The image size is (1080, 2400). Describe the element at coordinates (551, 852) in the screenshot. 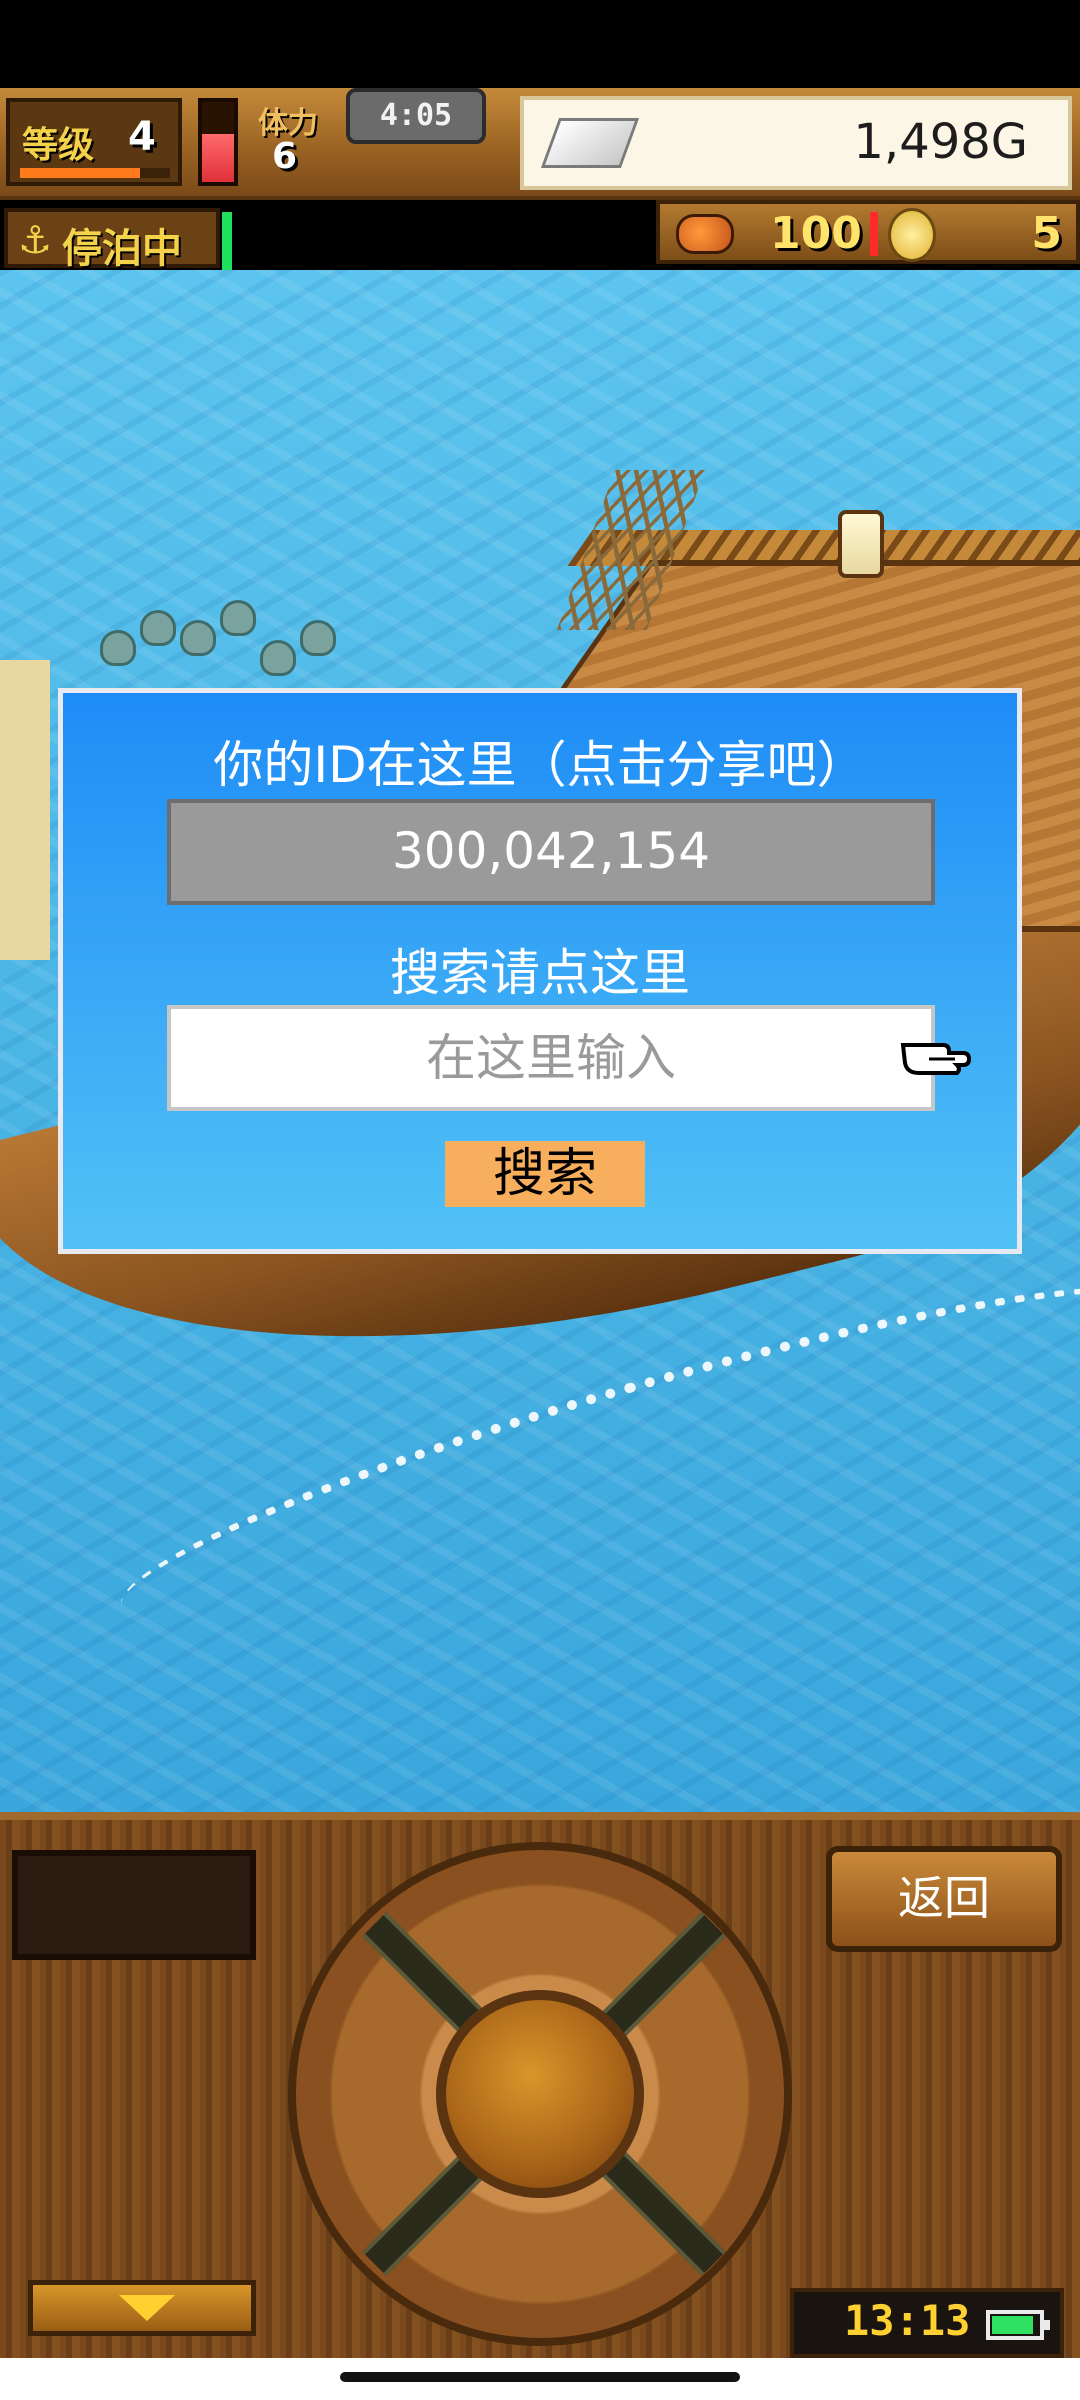

I see `user-id-share-button: 300,042,154` at that location.